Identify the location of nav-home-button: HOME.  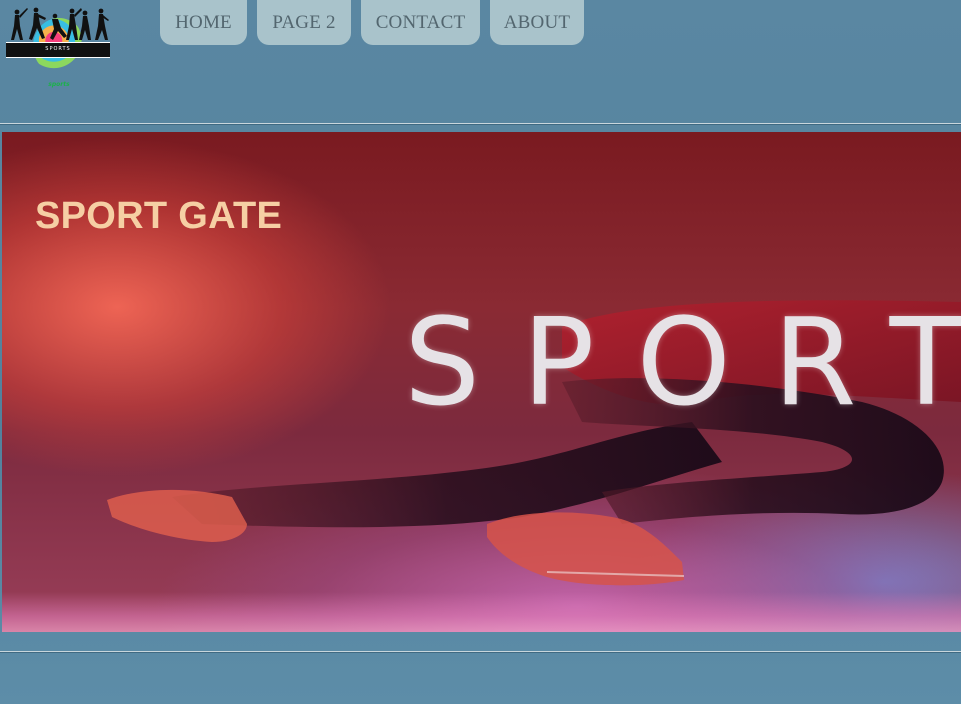
(203, 22).